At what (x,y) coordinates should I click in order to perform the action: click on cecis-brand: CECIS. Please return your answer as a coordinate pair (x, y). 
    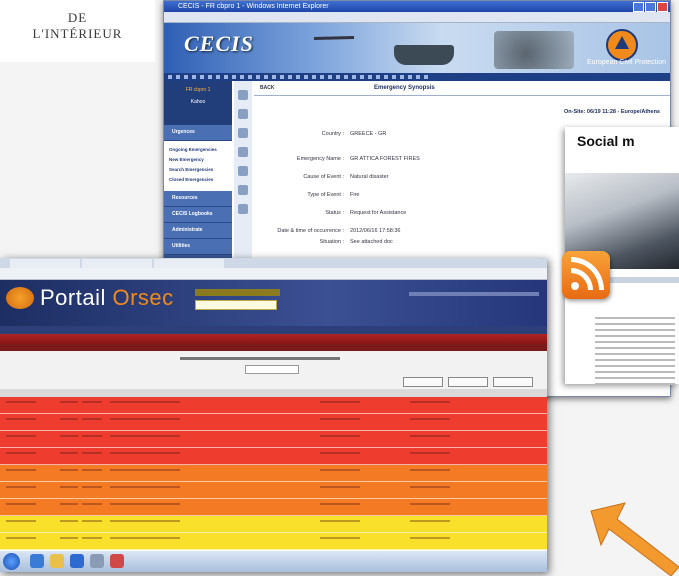
    Looking at the image, I should click on (219, 43).